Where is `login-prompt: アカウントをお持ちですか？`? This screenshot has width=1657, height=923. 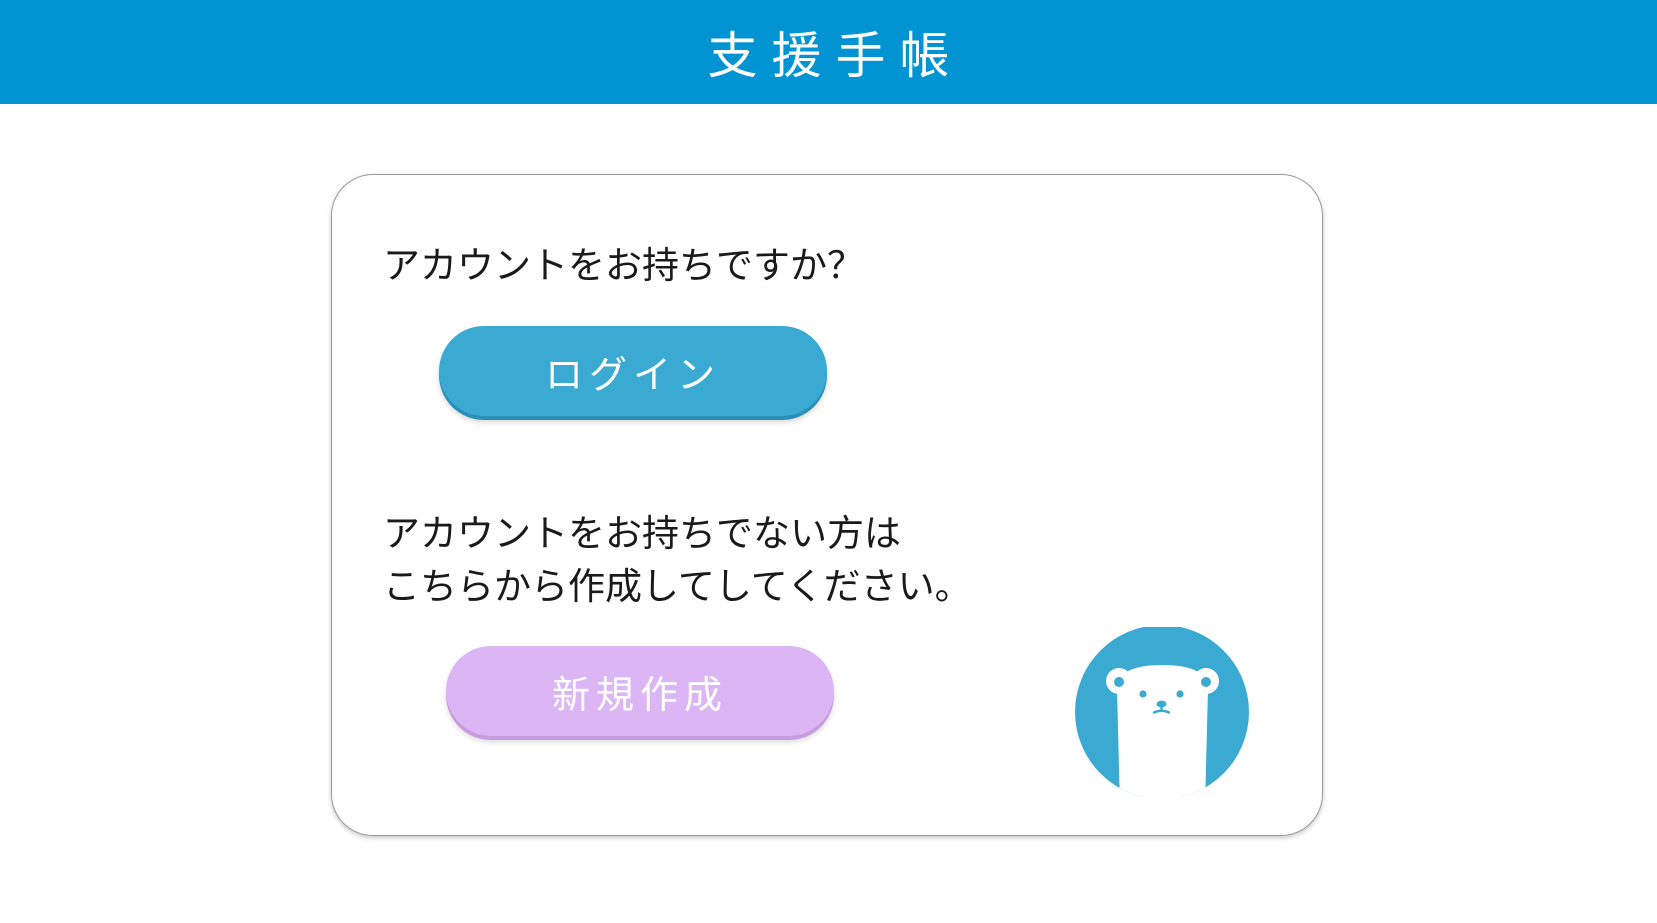
login-prompt: アカウントをお持ちですか？ is located at coordinates (623, 265).